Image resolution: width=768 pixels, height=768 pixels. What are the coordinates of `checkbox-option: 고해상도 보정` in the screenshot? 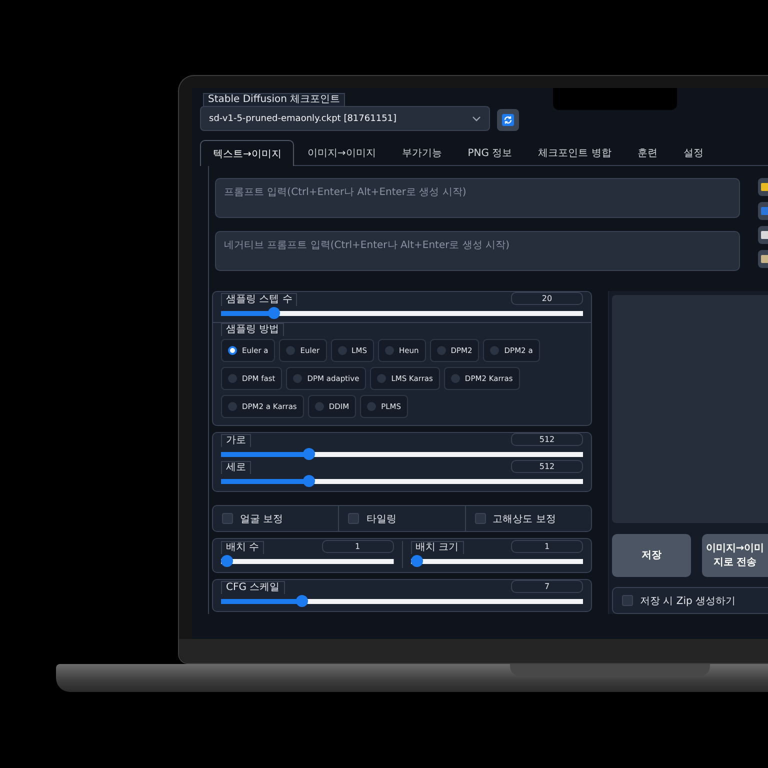 It's located at (527, 518).